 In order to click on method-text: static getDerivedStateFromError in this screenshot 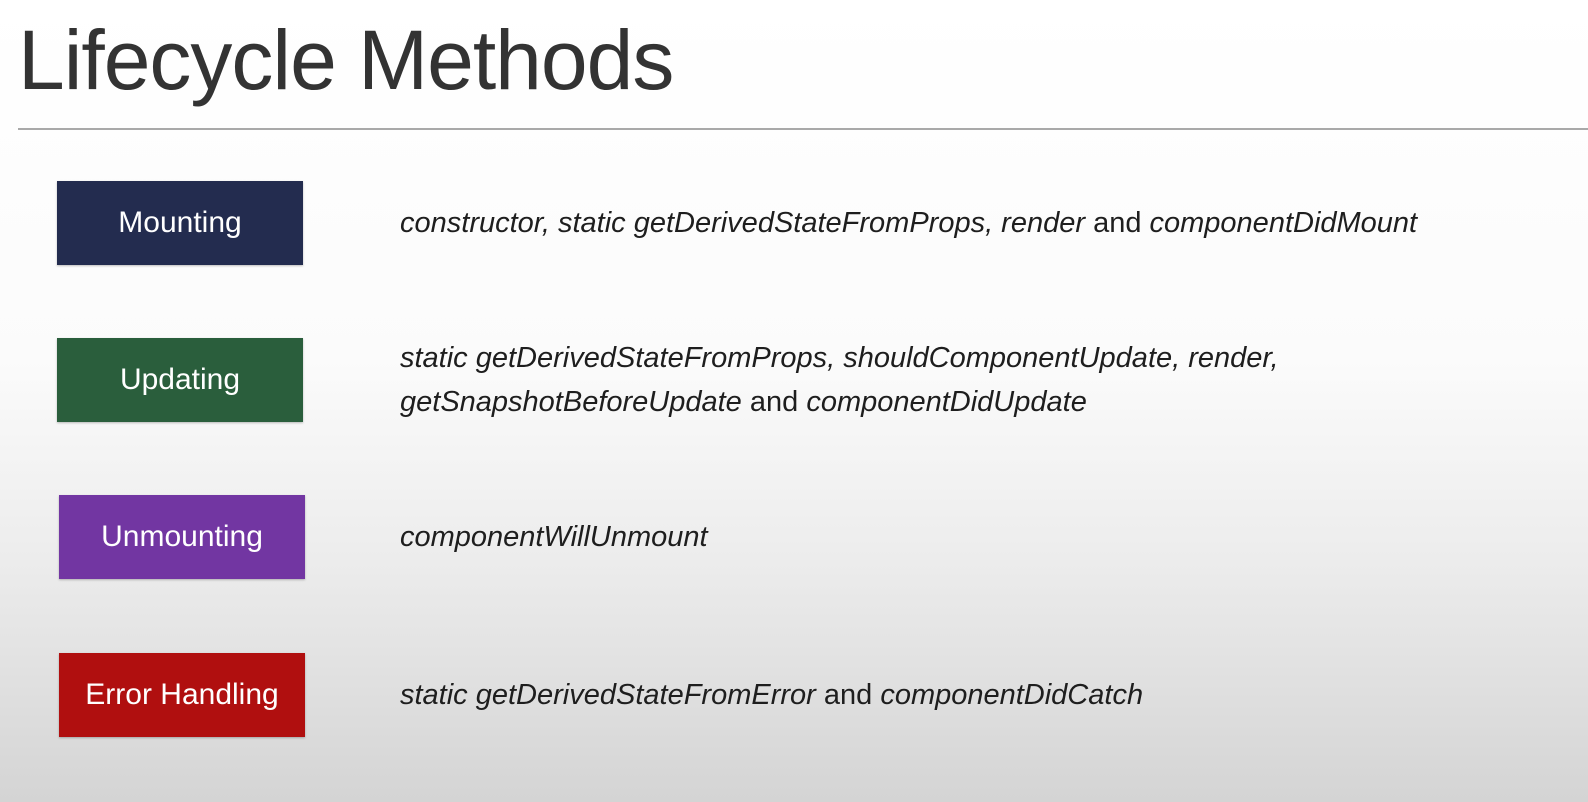, I will do `click(608, 695)`.